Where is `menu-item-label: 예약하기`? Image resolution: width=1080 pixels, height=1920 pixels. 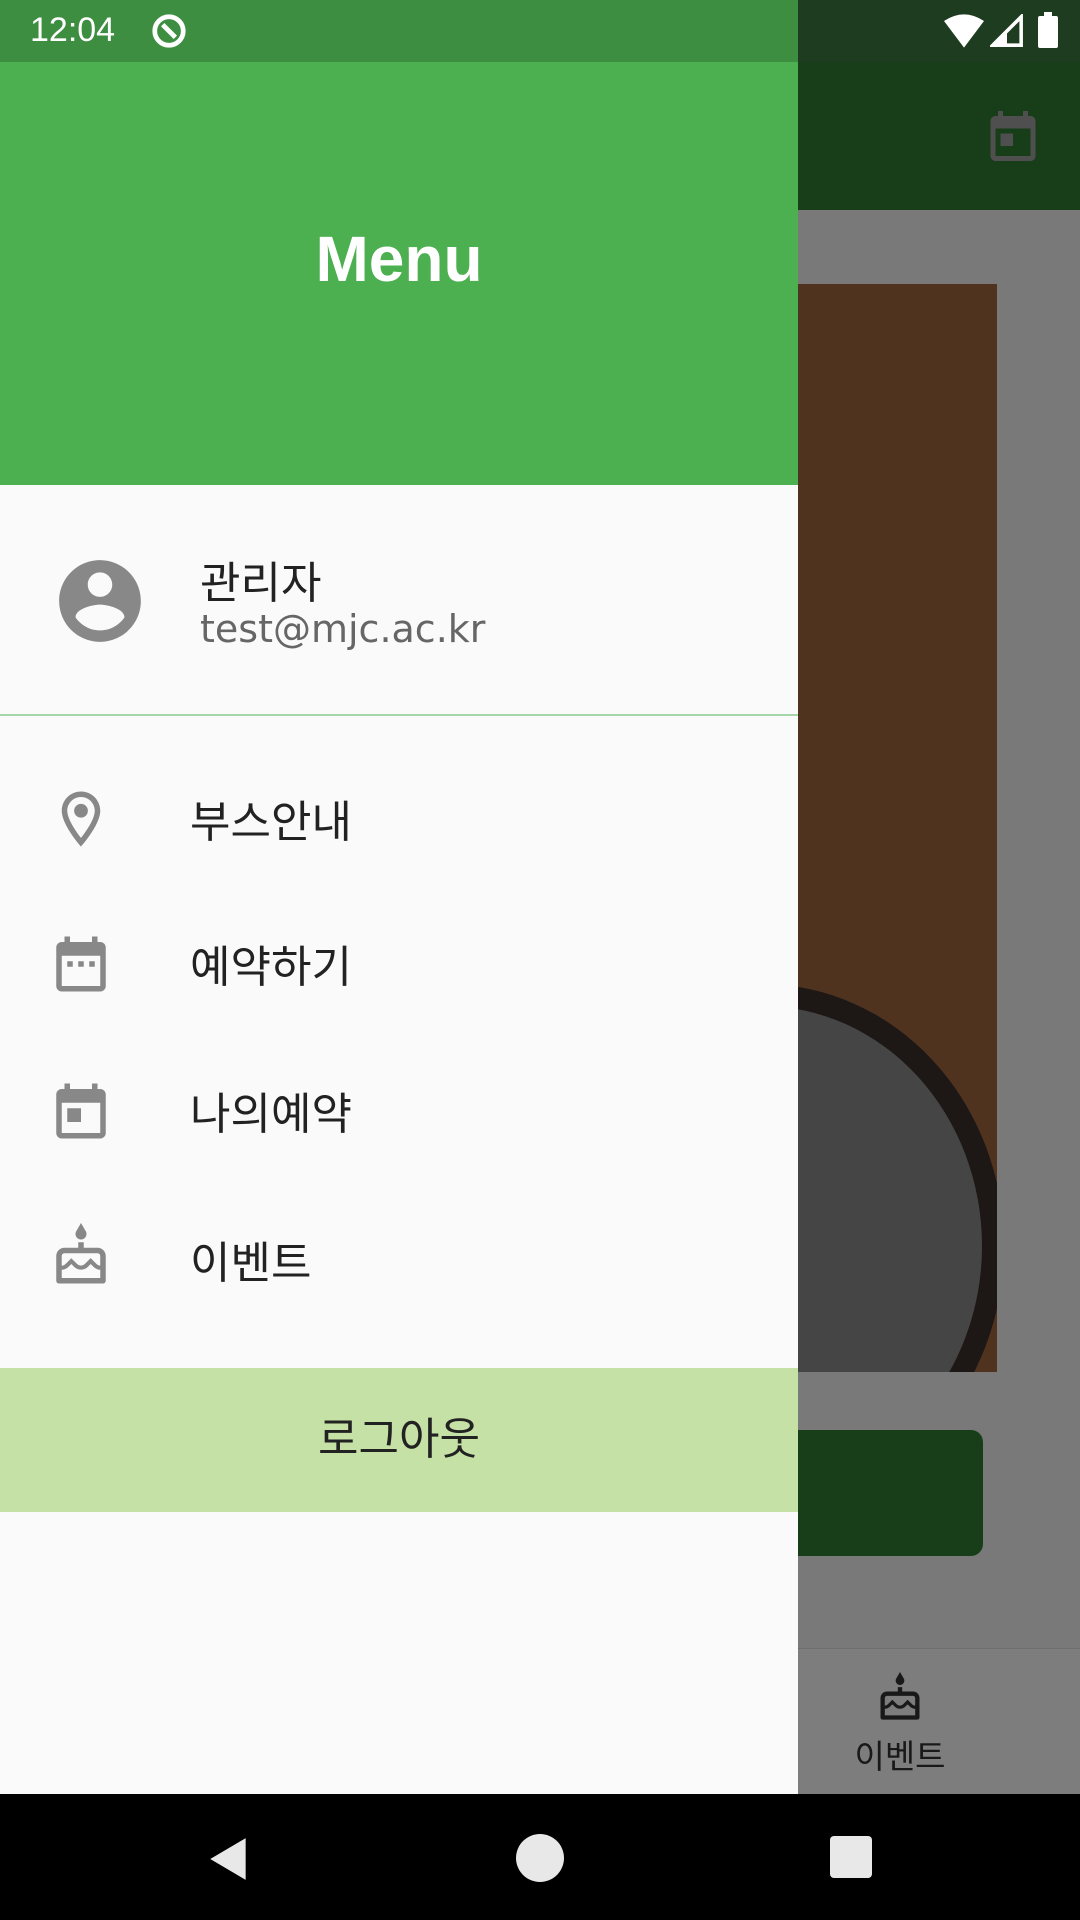 menu-item-label: 예약하기 is located at coordinates (271, 967).